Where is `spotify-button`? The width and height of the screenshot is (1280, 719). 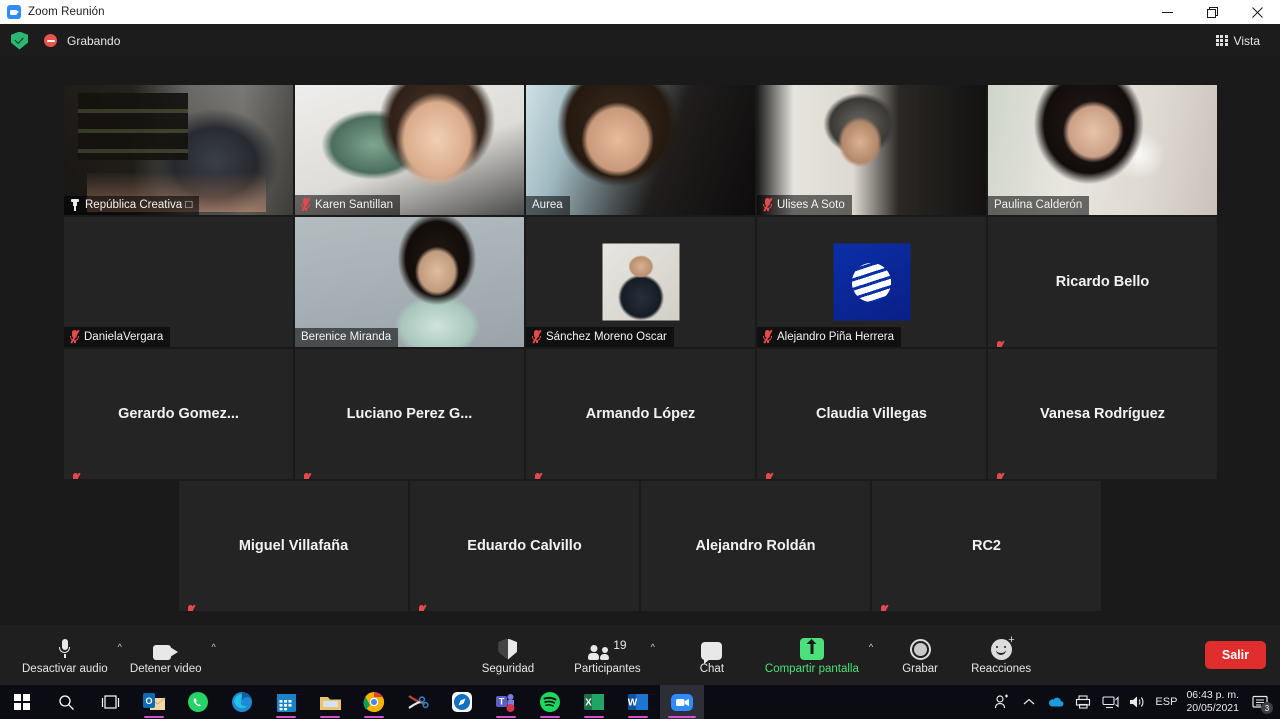
spotify-button is located at coordinates (550, 702).